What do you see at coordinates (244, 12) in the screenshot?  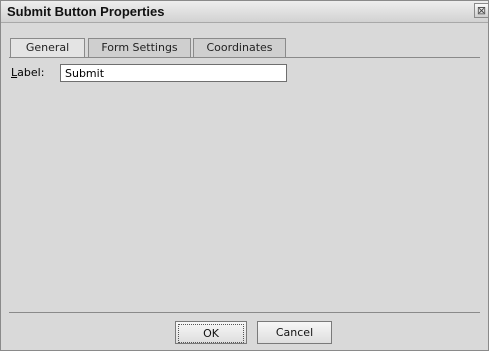 I see `title-bar: Submit Button Properties ⊠` at bounding box center [244, 12].